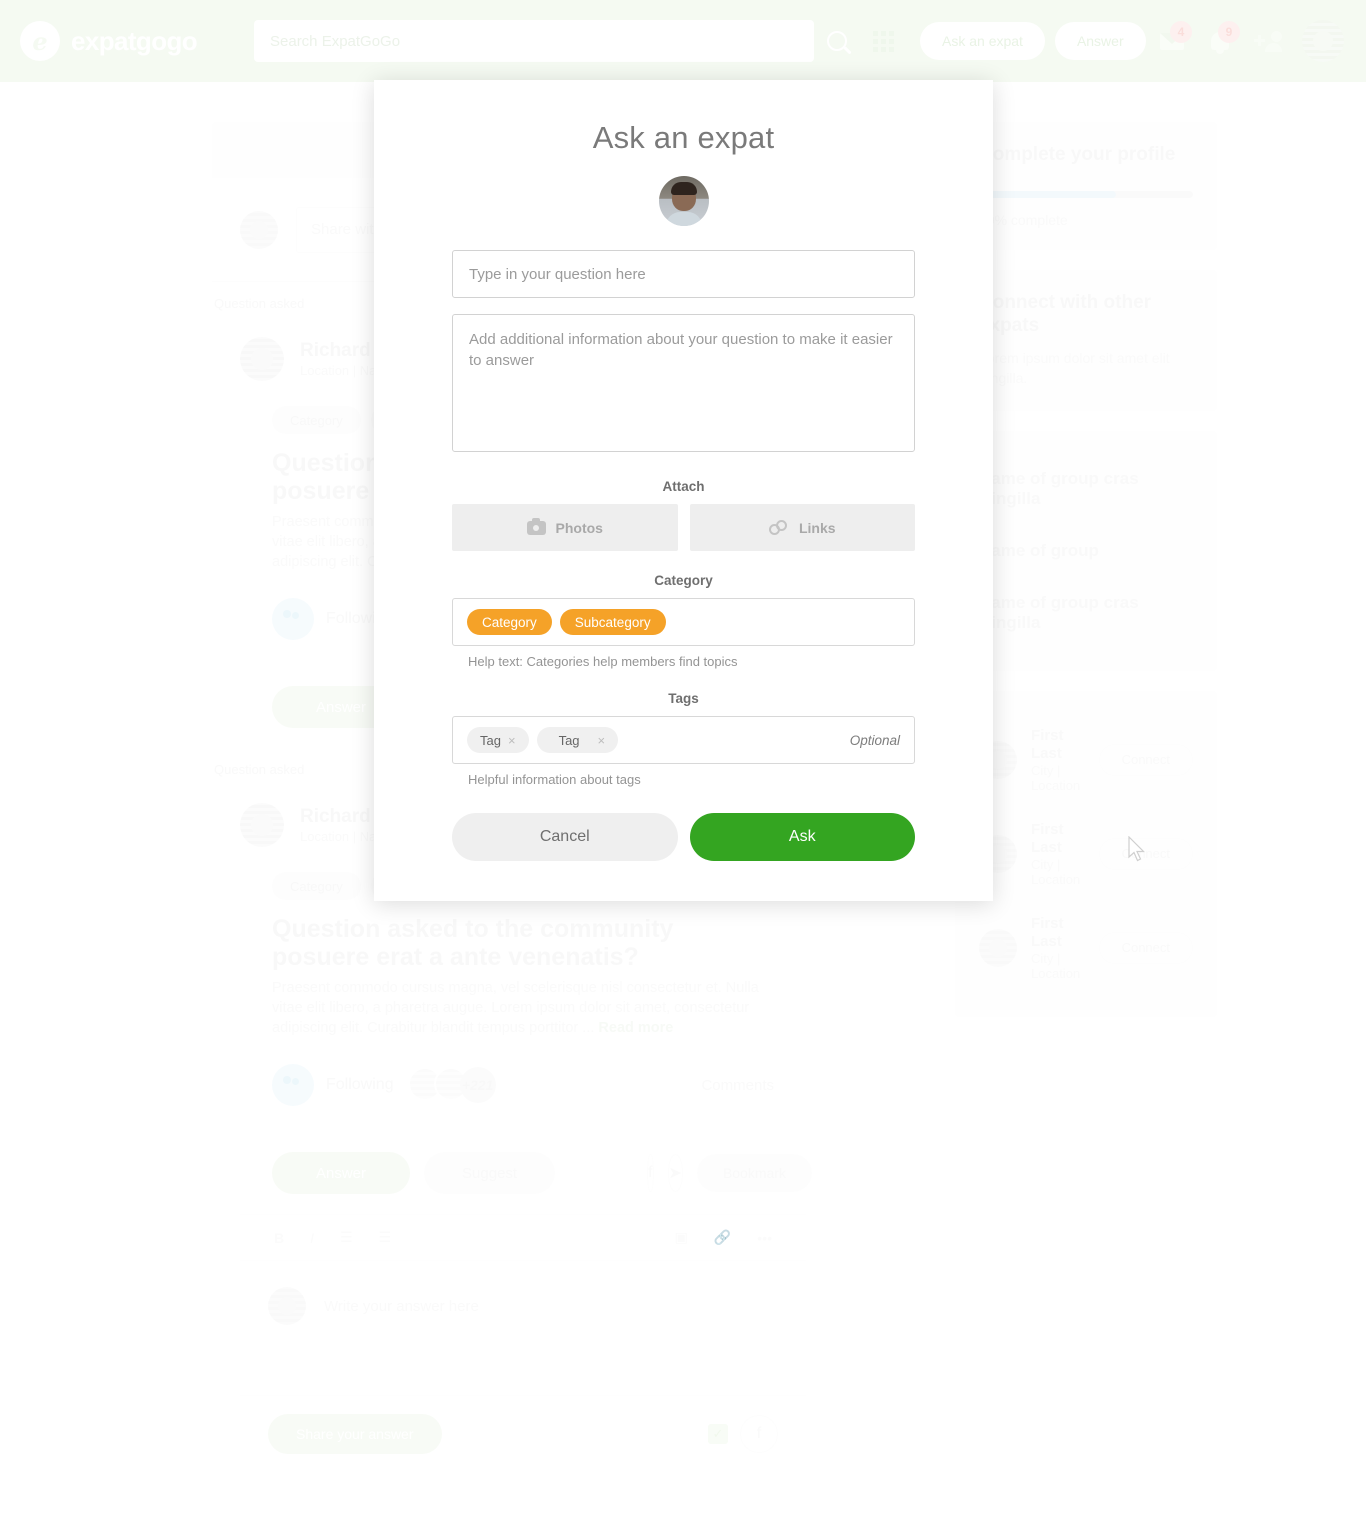  What do you see at coordinates (874, 740) in the screenshot?
I see `tags-optional-label: Optional` at bounding box center [874, 740].